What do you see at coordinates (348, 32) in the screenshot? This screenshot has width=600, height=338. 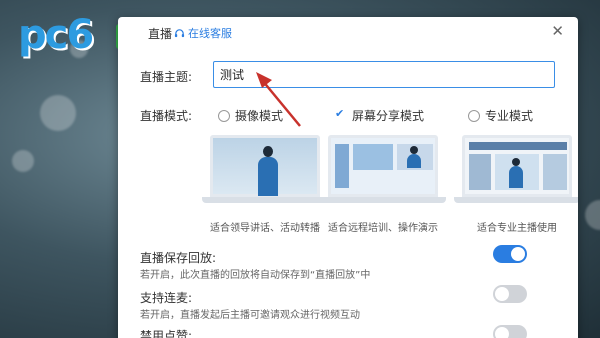 I see `dialog-header: 直播 在线客服 ✕` at bounding box center [348, 32].